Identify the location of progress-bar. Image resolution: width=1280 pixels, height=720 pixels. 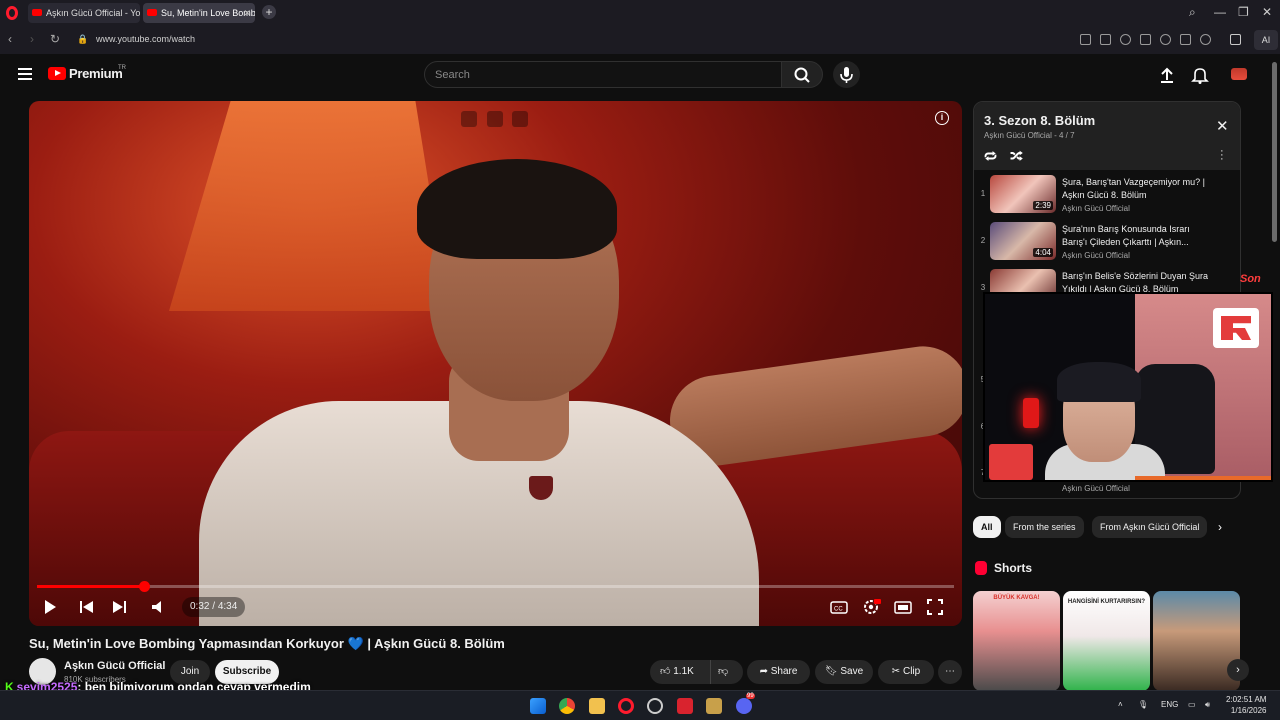
(495, 586).